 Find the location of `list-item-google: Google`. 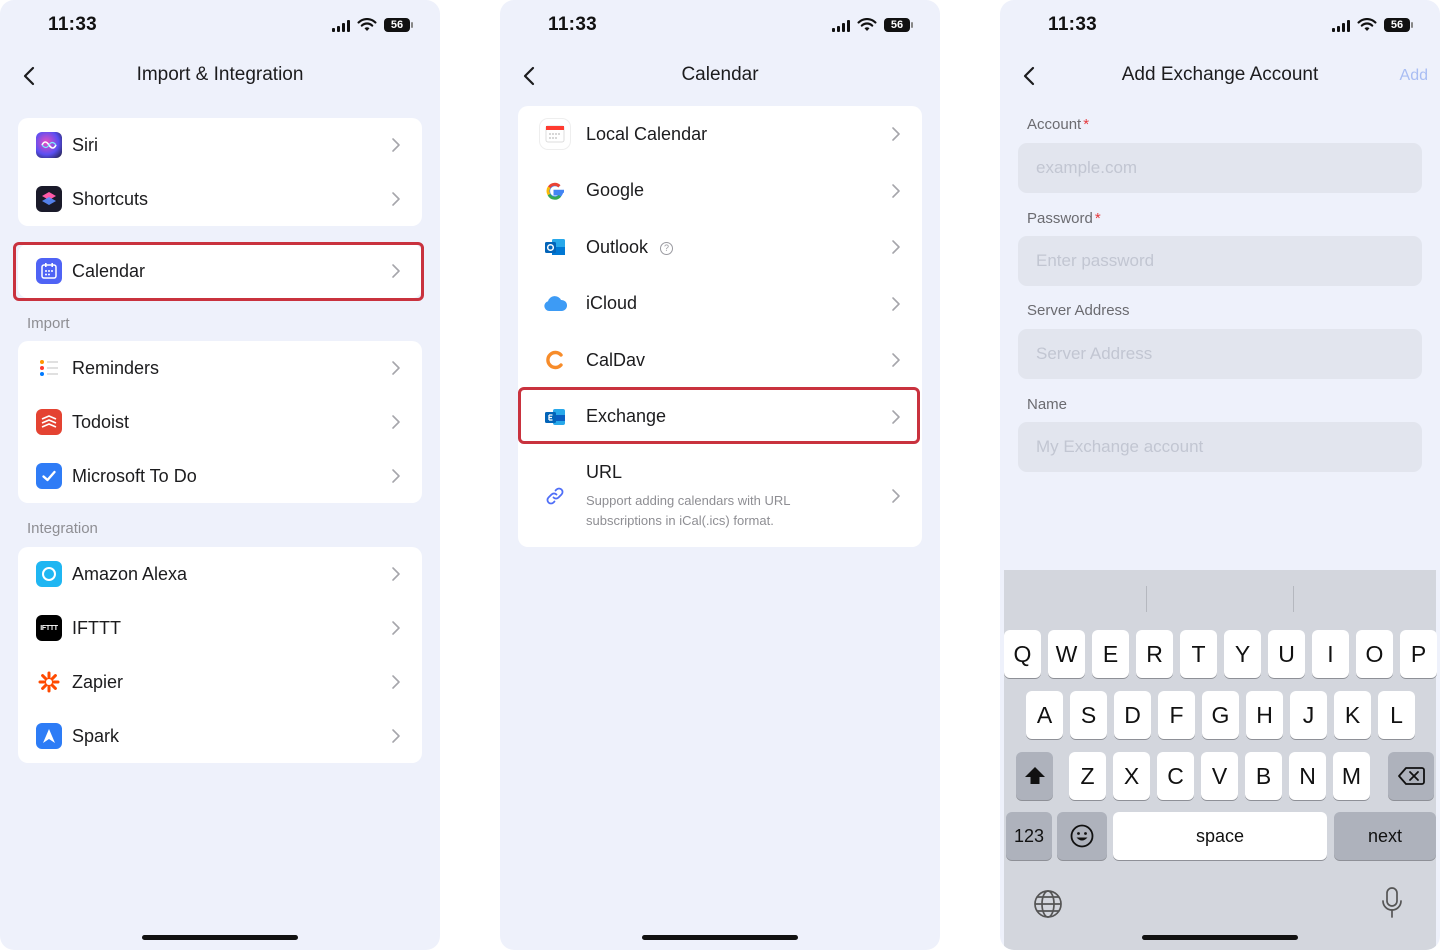

list-item-google: Google is located at coordinates (720, 191).